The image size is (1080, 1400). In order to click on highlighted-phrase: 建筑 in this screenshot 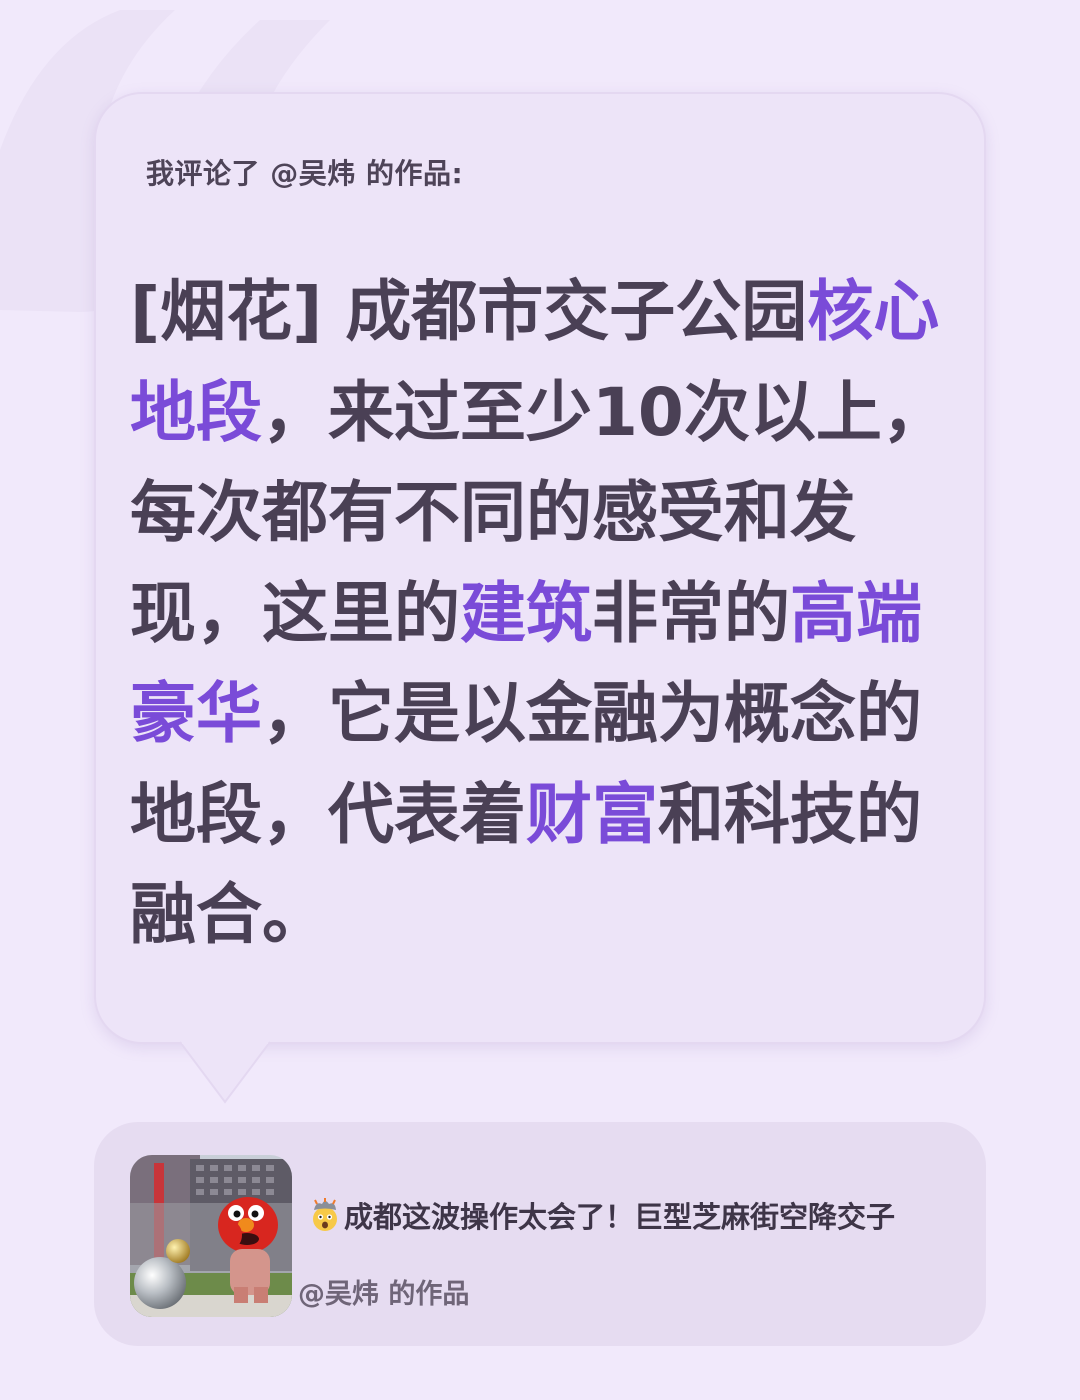, I will do `click(526, 613)`.